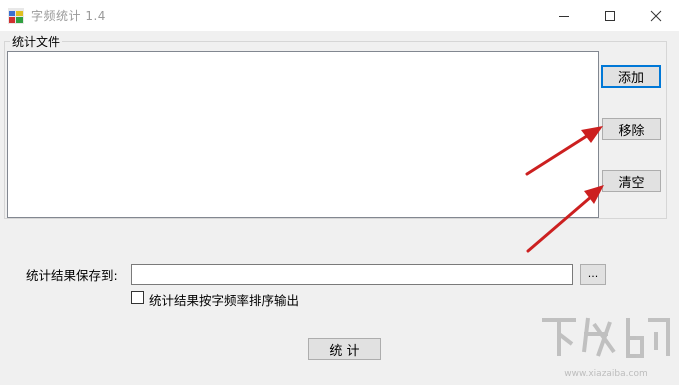  What do you see at coordinates (606, 348) in the screenshot?
I see `watermark-logo: www.xiazaiba.com` at bounding box center [606, 348].